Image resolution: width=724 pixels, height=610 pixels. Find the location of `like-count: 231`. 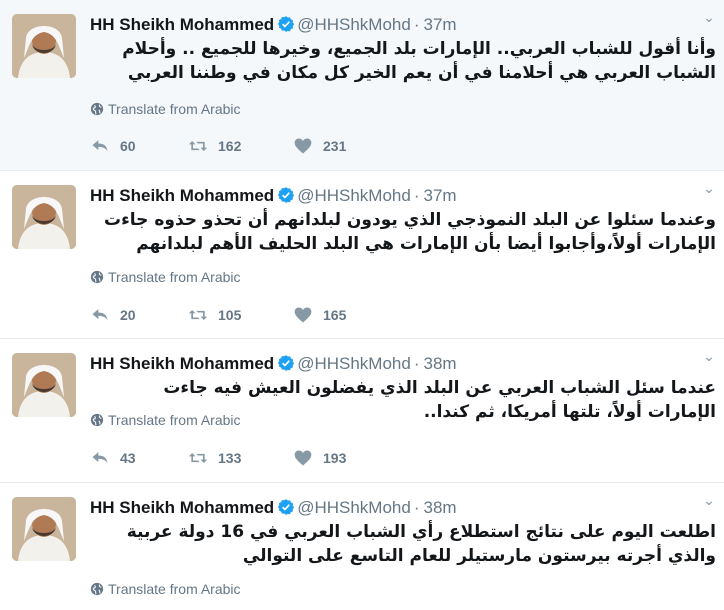

like-count: 231 is located at coordinates (335, 146).